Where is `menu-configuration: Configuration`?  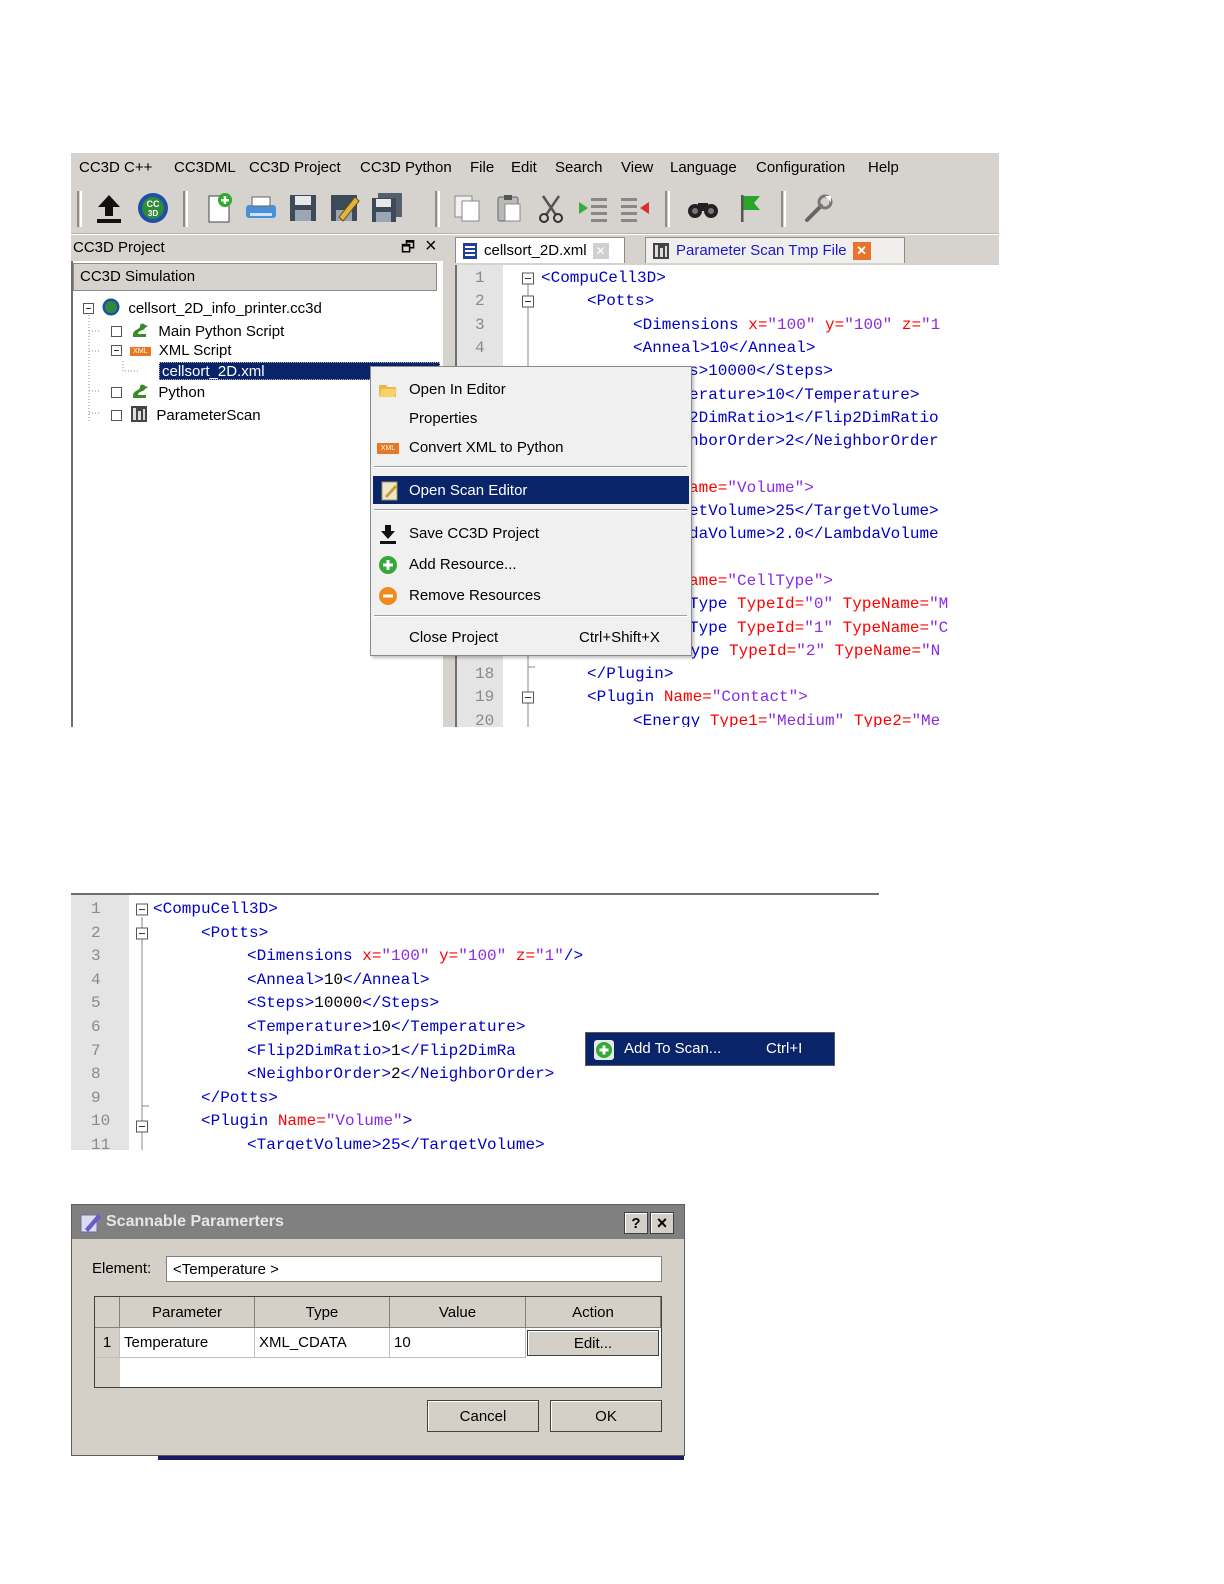
menu-configuration: Configuration is located at coordinates (800, 167).